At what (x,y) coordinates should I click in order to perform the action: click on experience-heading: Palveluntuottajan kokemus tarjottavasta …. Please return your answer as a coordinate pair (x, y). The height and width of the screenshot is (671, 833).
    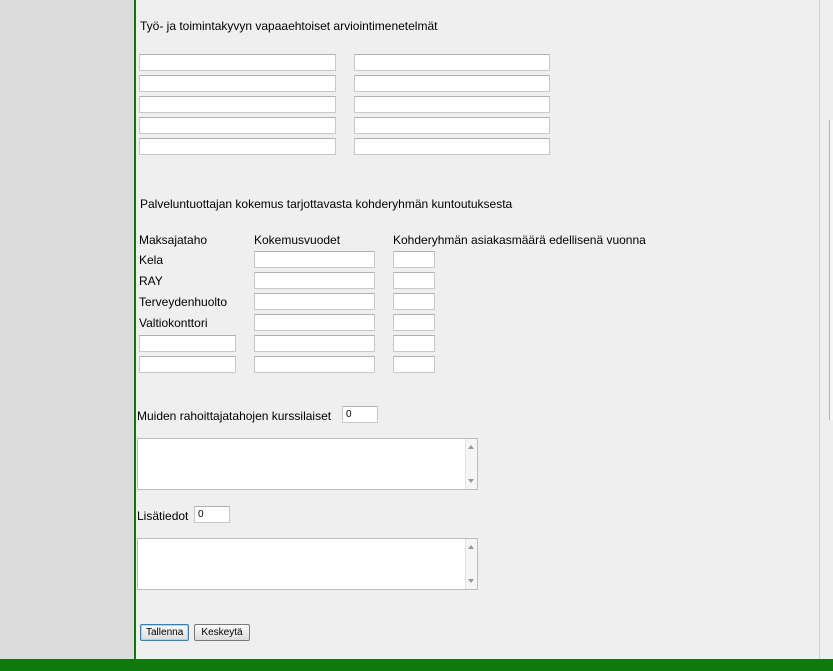
    Looking at the image, I should click on (326, 204).